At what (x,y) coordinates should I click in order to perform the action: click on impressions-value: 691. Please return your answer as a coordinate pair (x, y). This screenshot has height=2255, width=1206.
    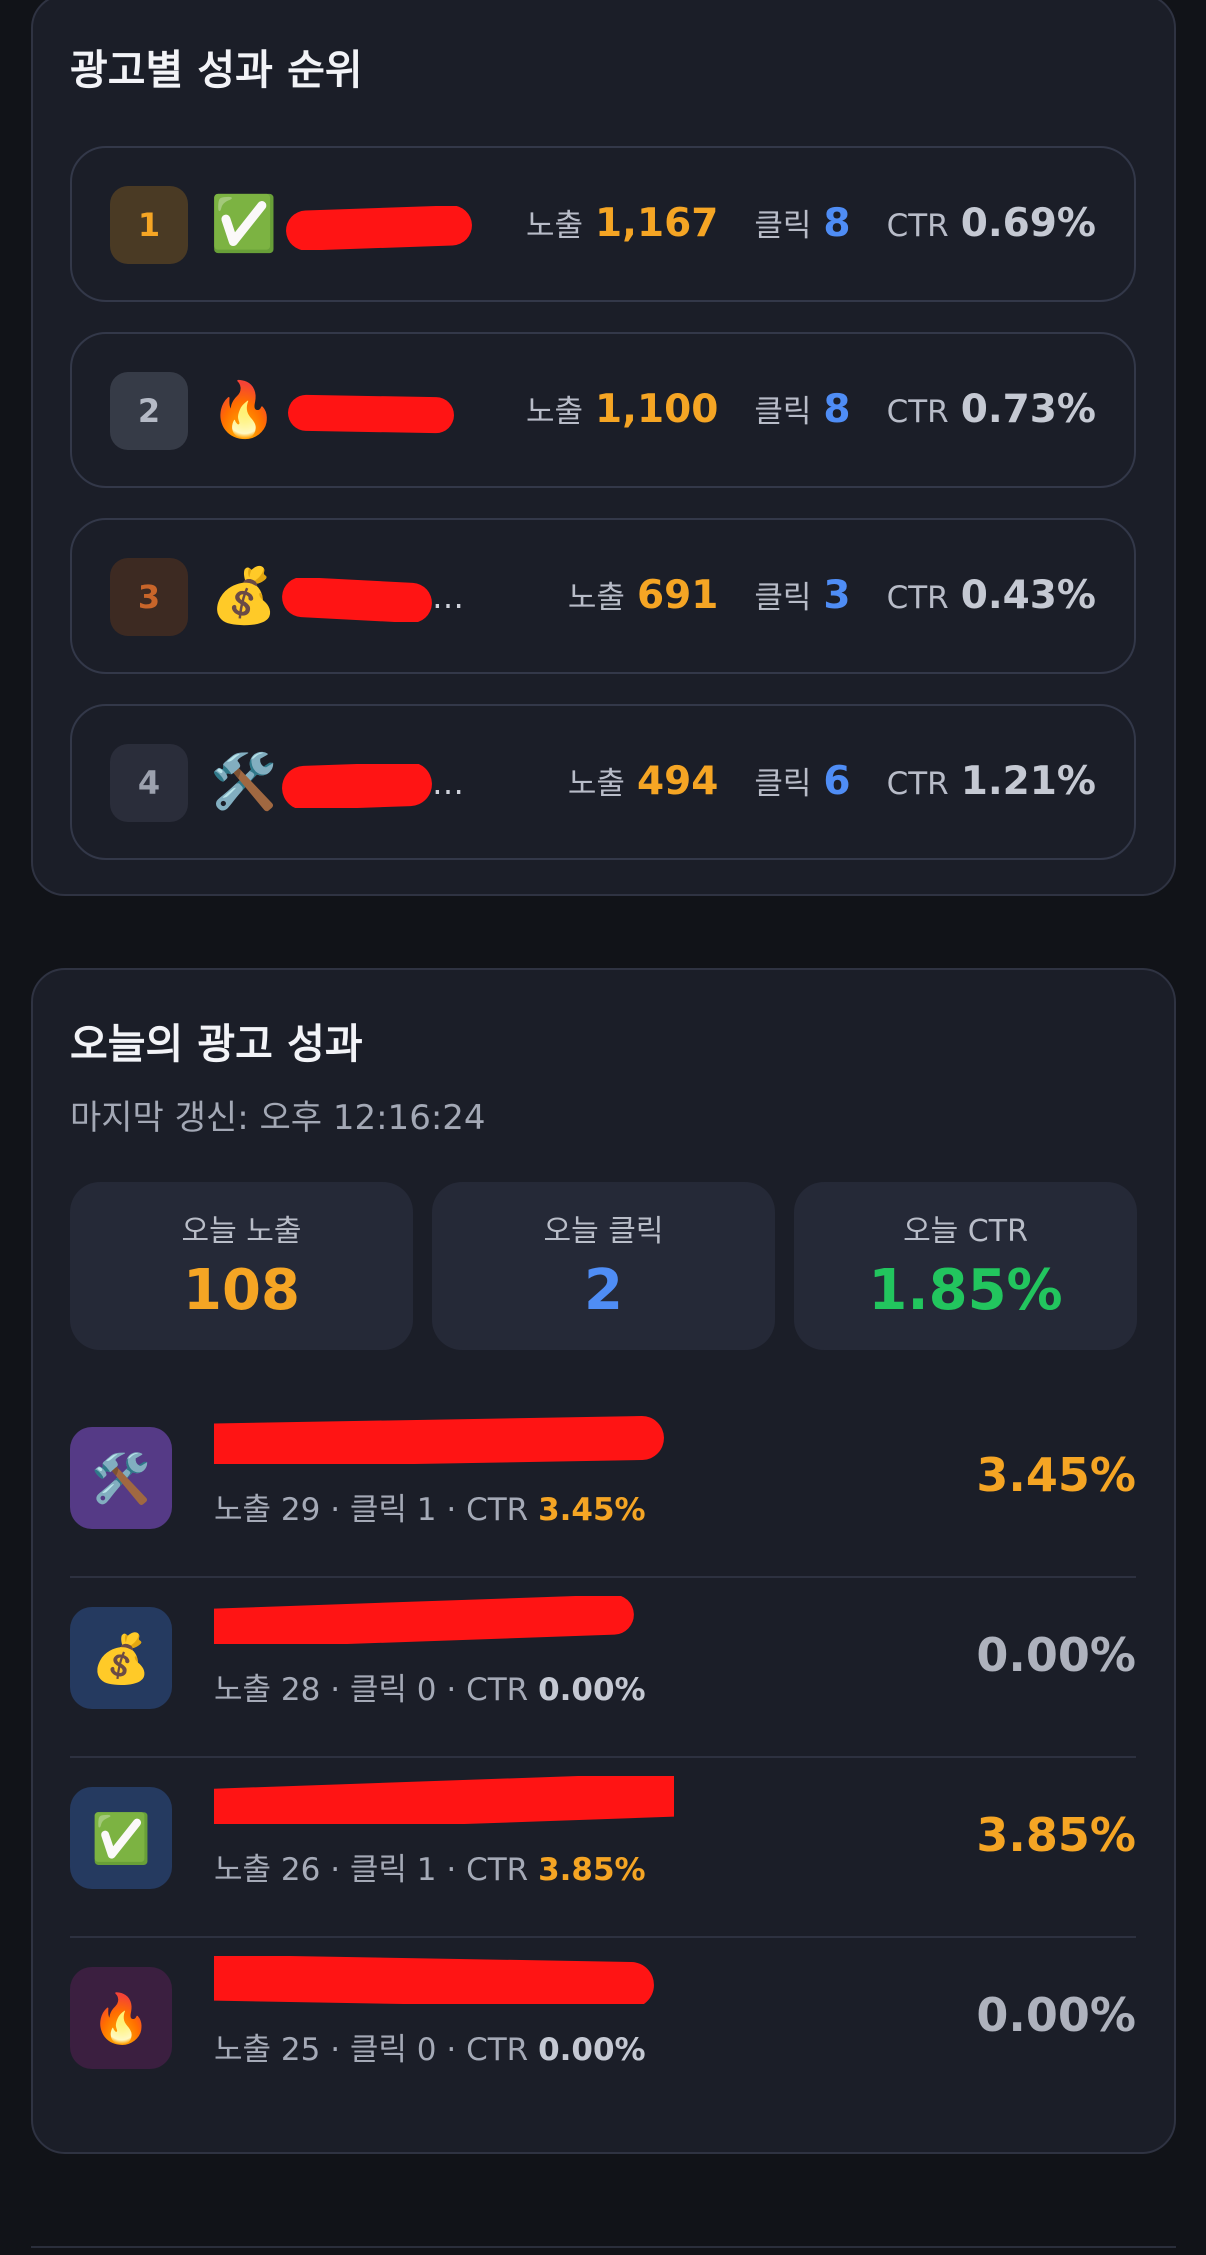
    Looking at the image, I should click on (677, 595).